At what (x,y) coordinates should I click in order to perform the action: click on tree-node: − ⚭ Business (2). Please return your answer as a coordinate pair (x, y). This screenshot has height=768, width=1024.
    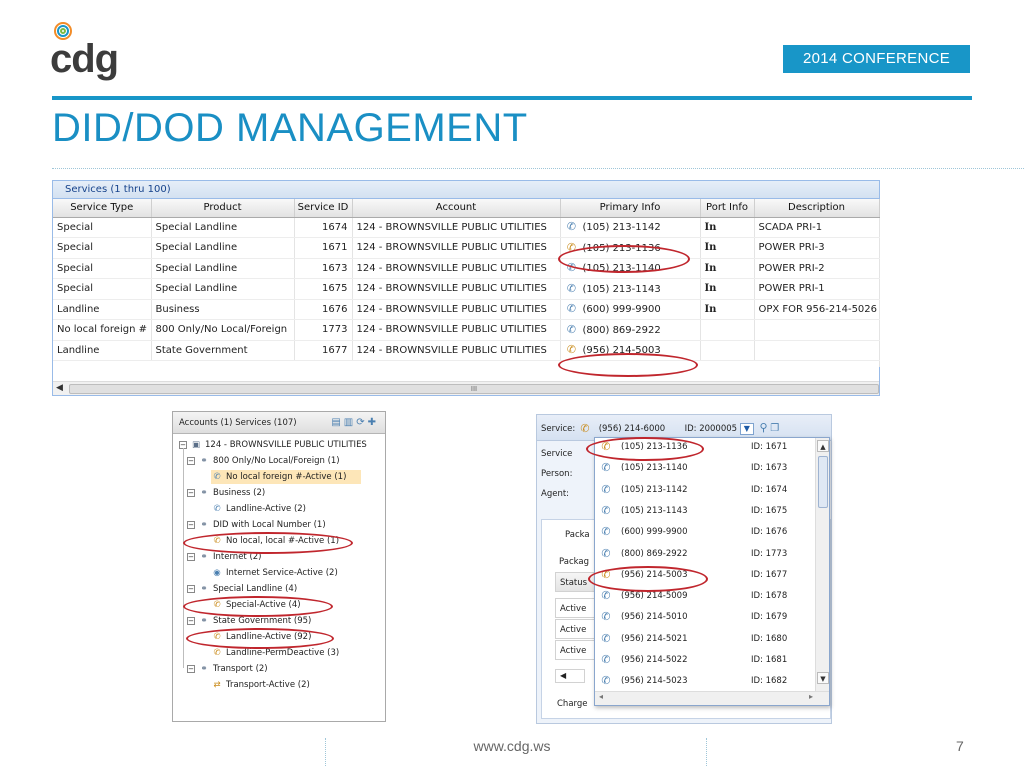
    Looking at the image, I should click on (226, 493).